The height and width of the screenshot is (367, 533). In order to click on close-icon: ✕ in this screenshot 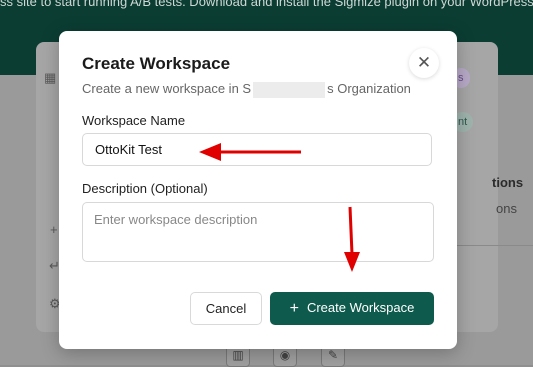, I will do `click(424, 62)`.